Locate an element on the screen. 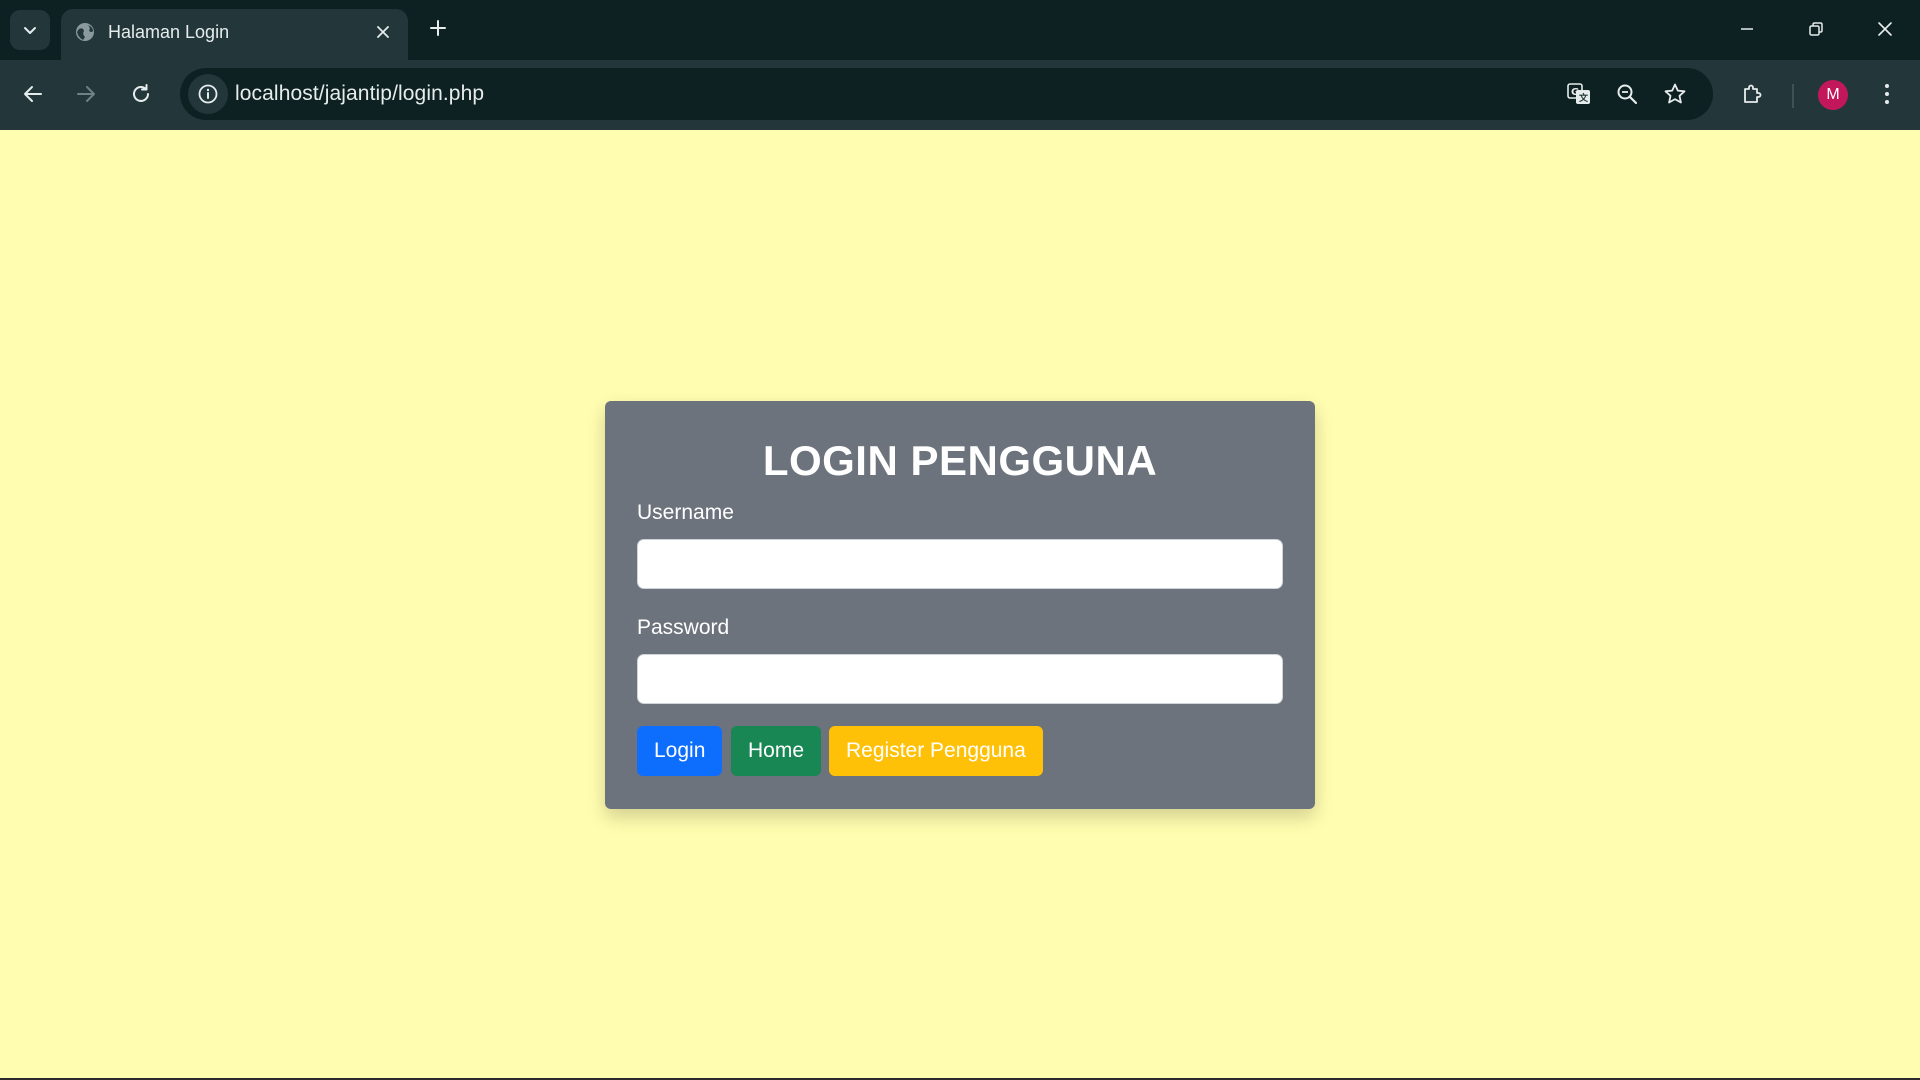 The image size is (1920, 1080). reload-icon is located at coordinates (141, 93).